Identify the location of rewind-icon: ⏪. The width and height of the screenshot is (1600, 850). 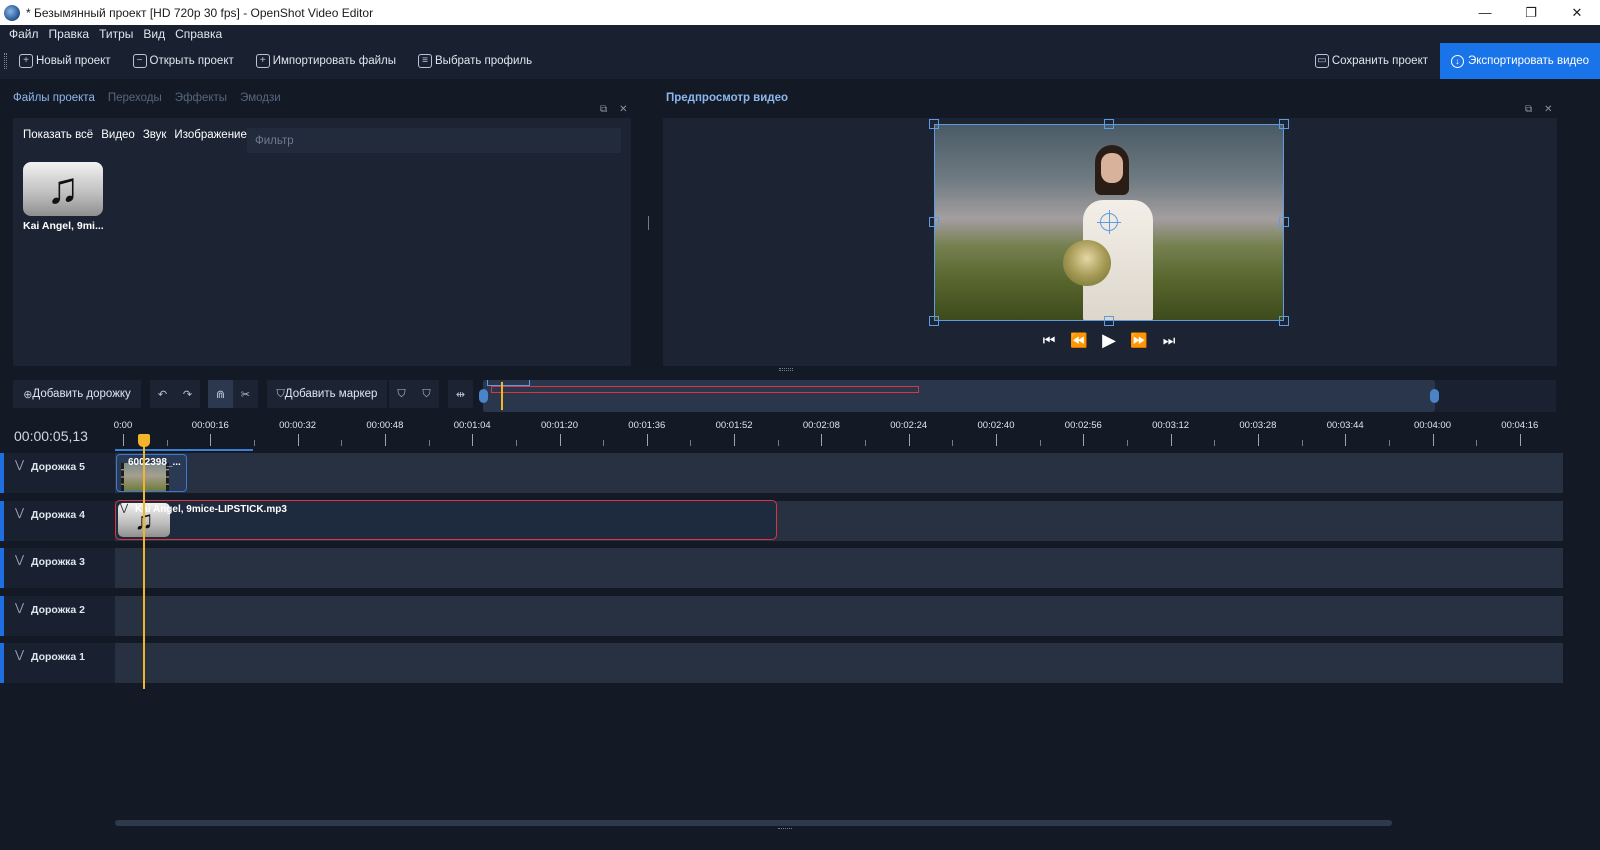
(1078, 340).